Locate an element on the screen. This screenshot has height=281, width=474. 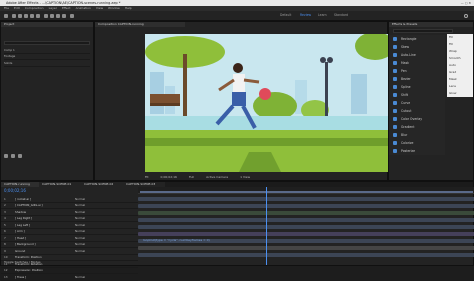
timeline-tab: CAPTION-SCENE-01 is located at coordinates (60, 184).